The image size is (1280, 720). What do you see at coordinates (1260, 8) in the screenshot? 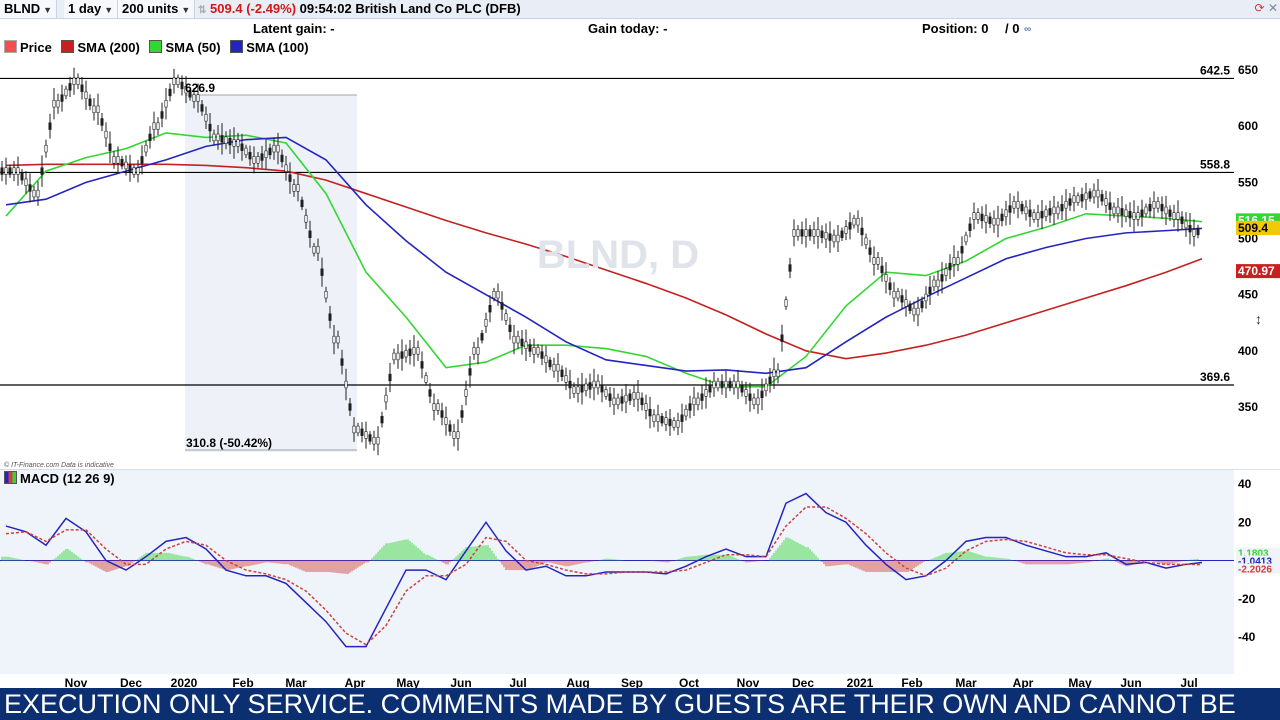
I see `refresh-icon: ⟳` at bounding box center [1260, 8].